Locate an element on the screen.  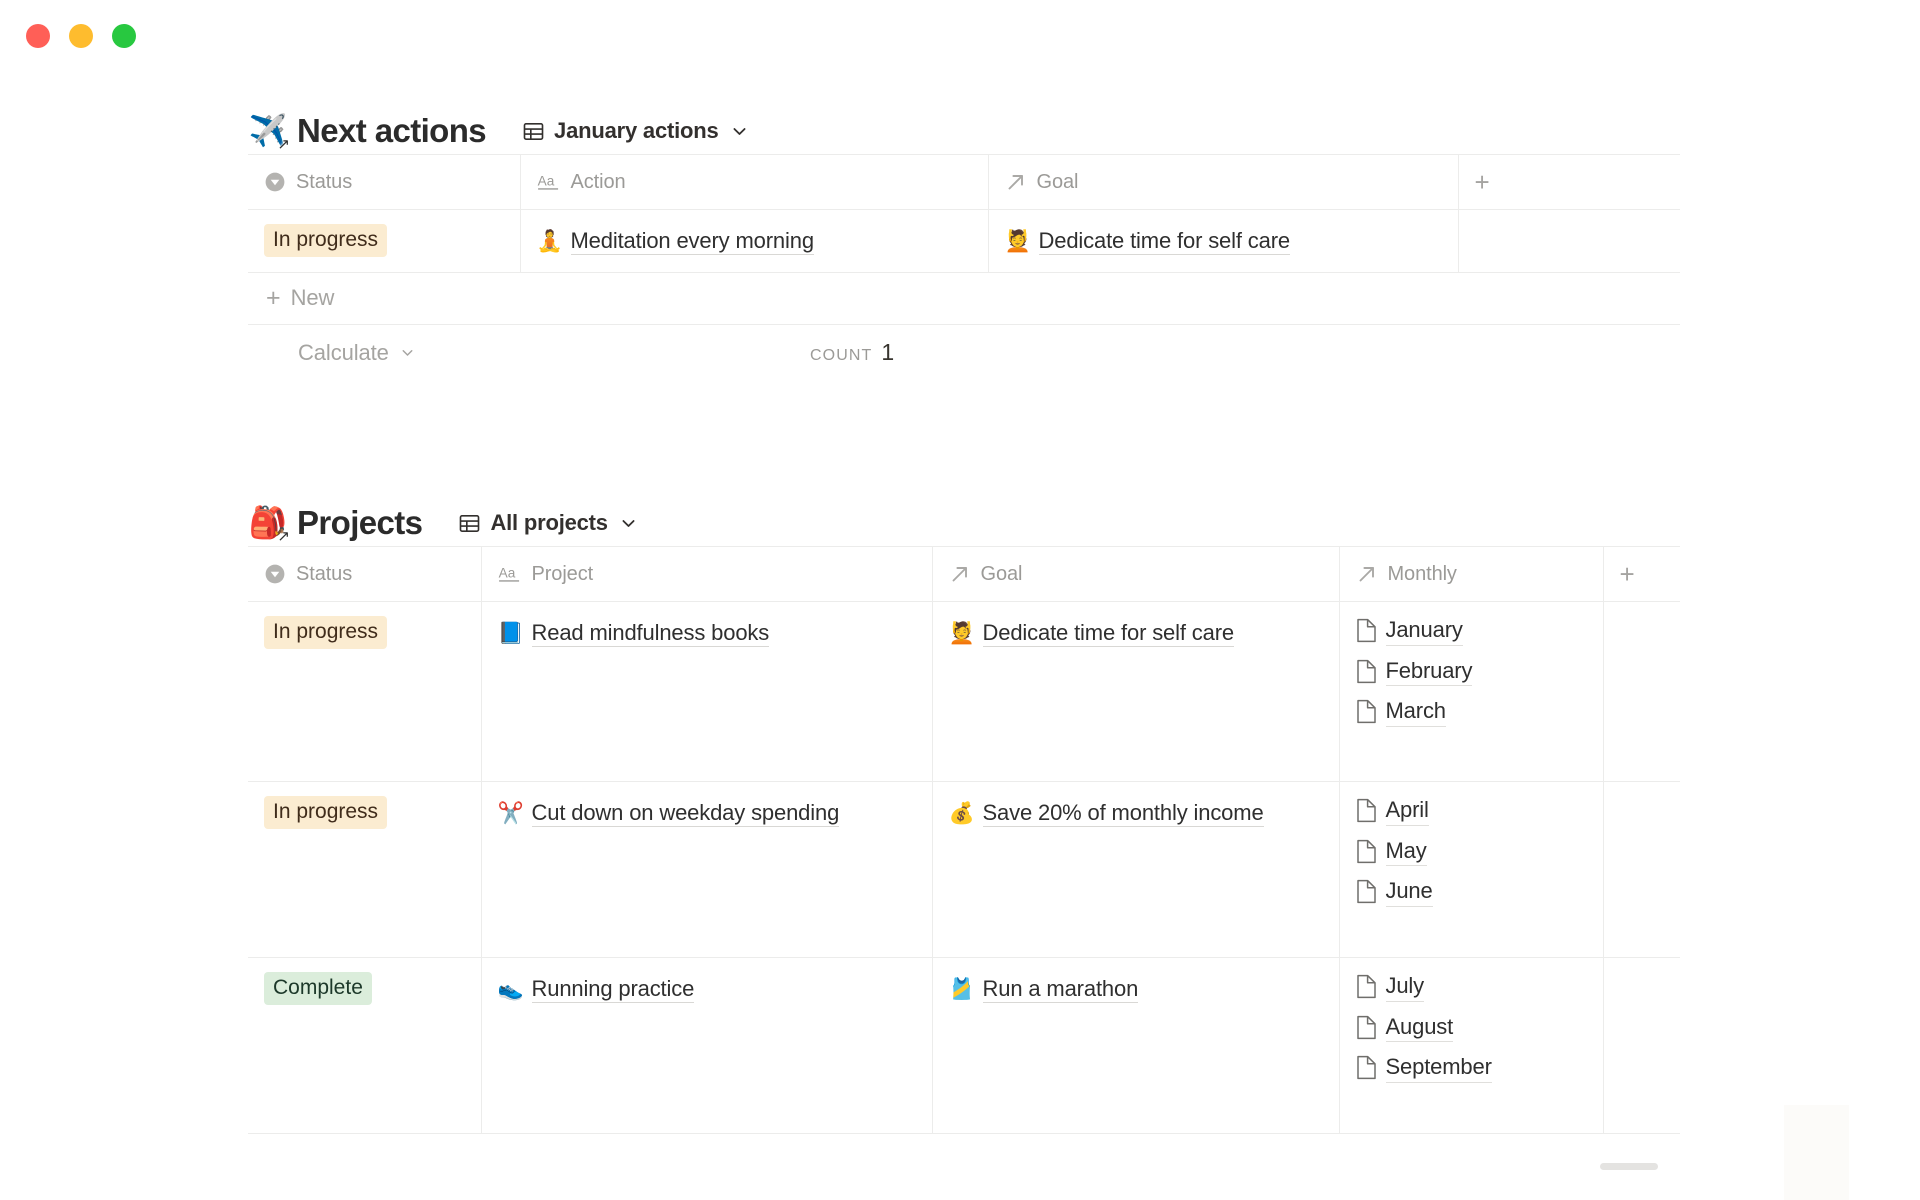
floating-panel-edge is located at coordinates (1816, 1152).